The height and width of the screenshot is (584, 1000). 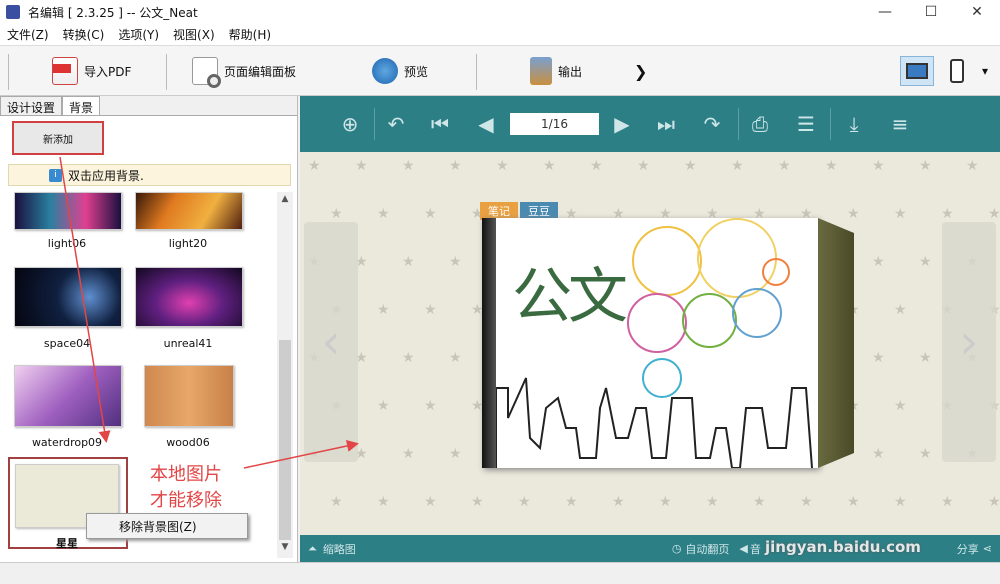 What do you see at coordinates (350, 124) in the screenshot?
I see `zoom-in-icon: ⊕` at bounding box center [350, 124].